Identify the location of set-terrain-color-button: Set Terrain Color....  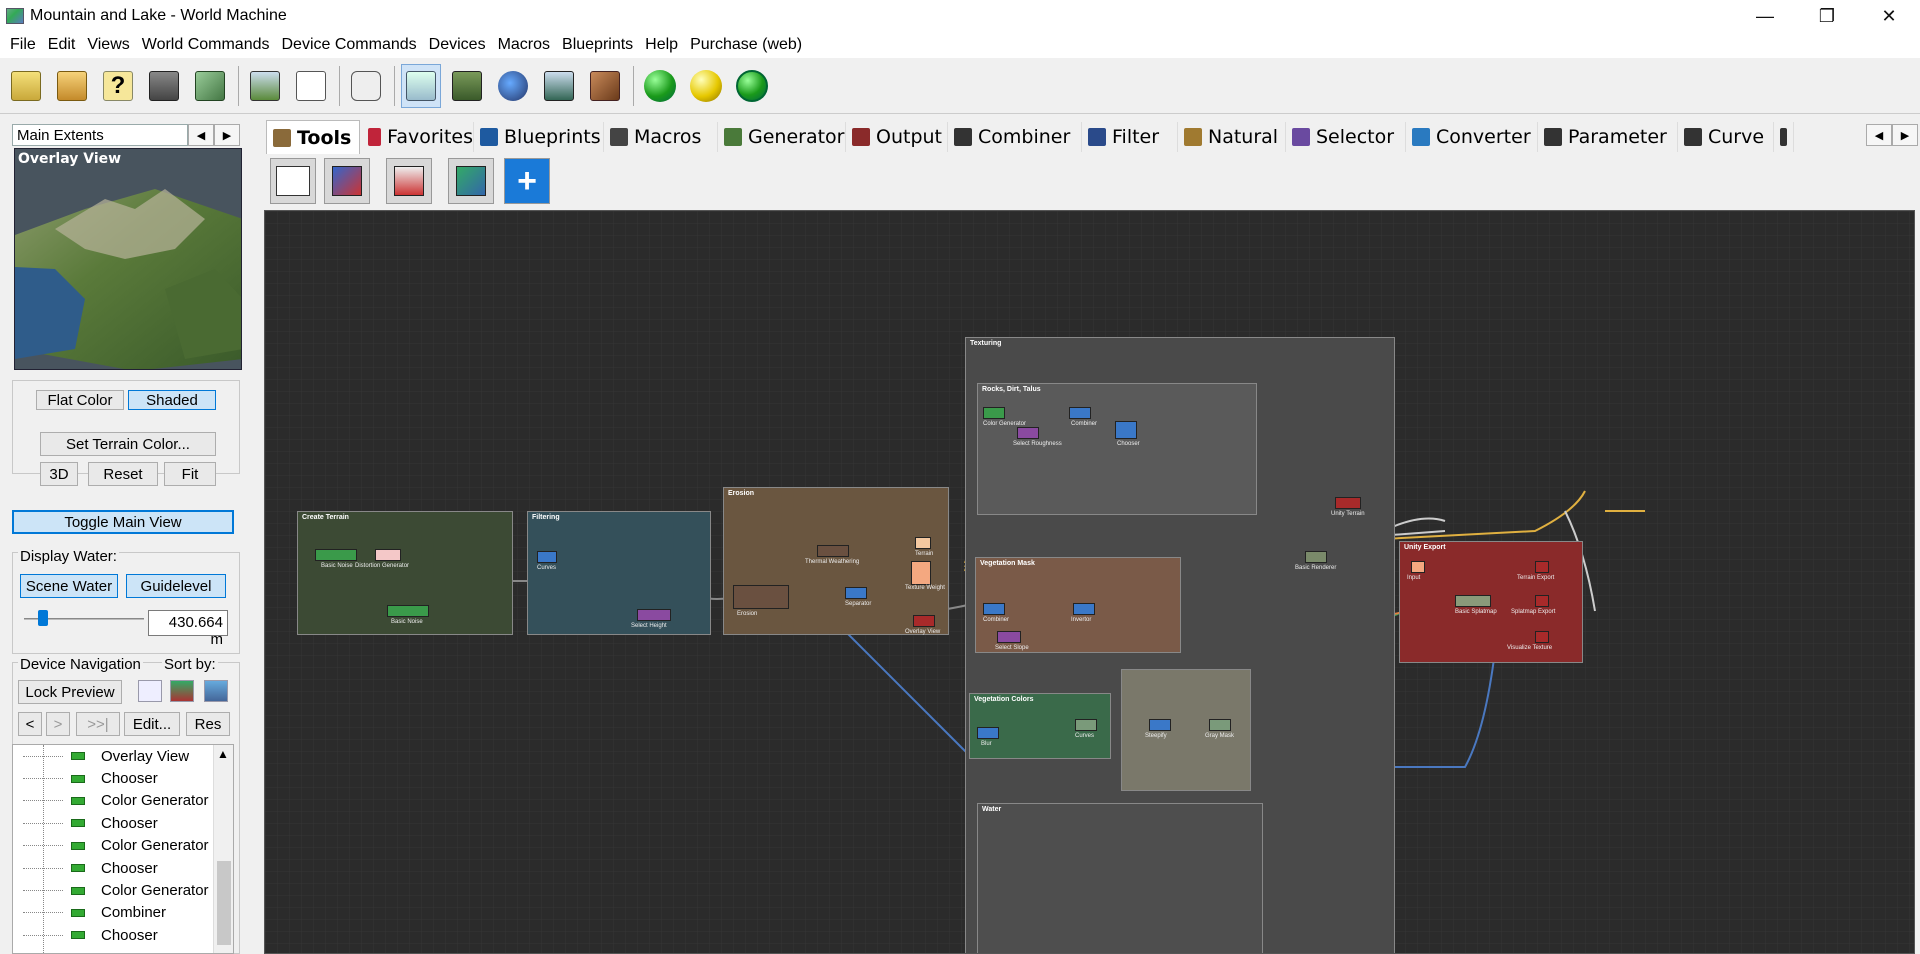
(128, 444).